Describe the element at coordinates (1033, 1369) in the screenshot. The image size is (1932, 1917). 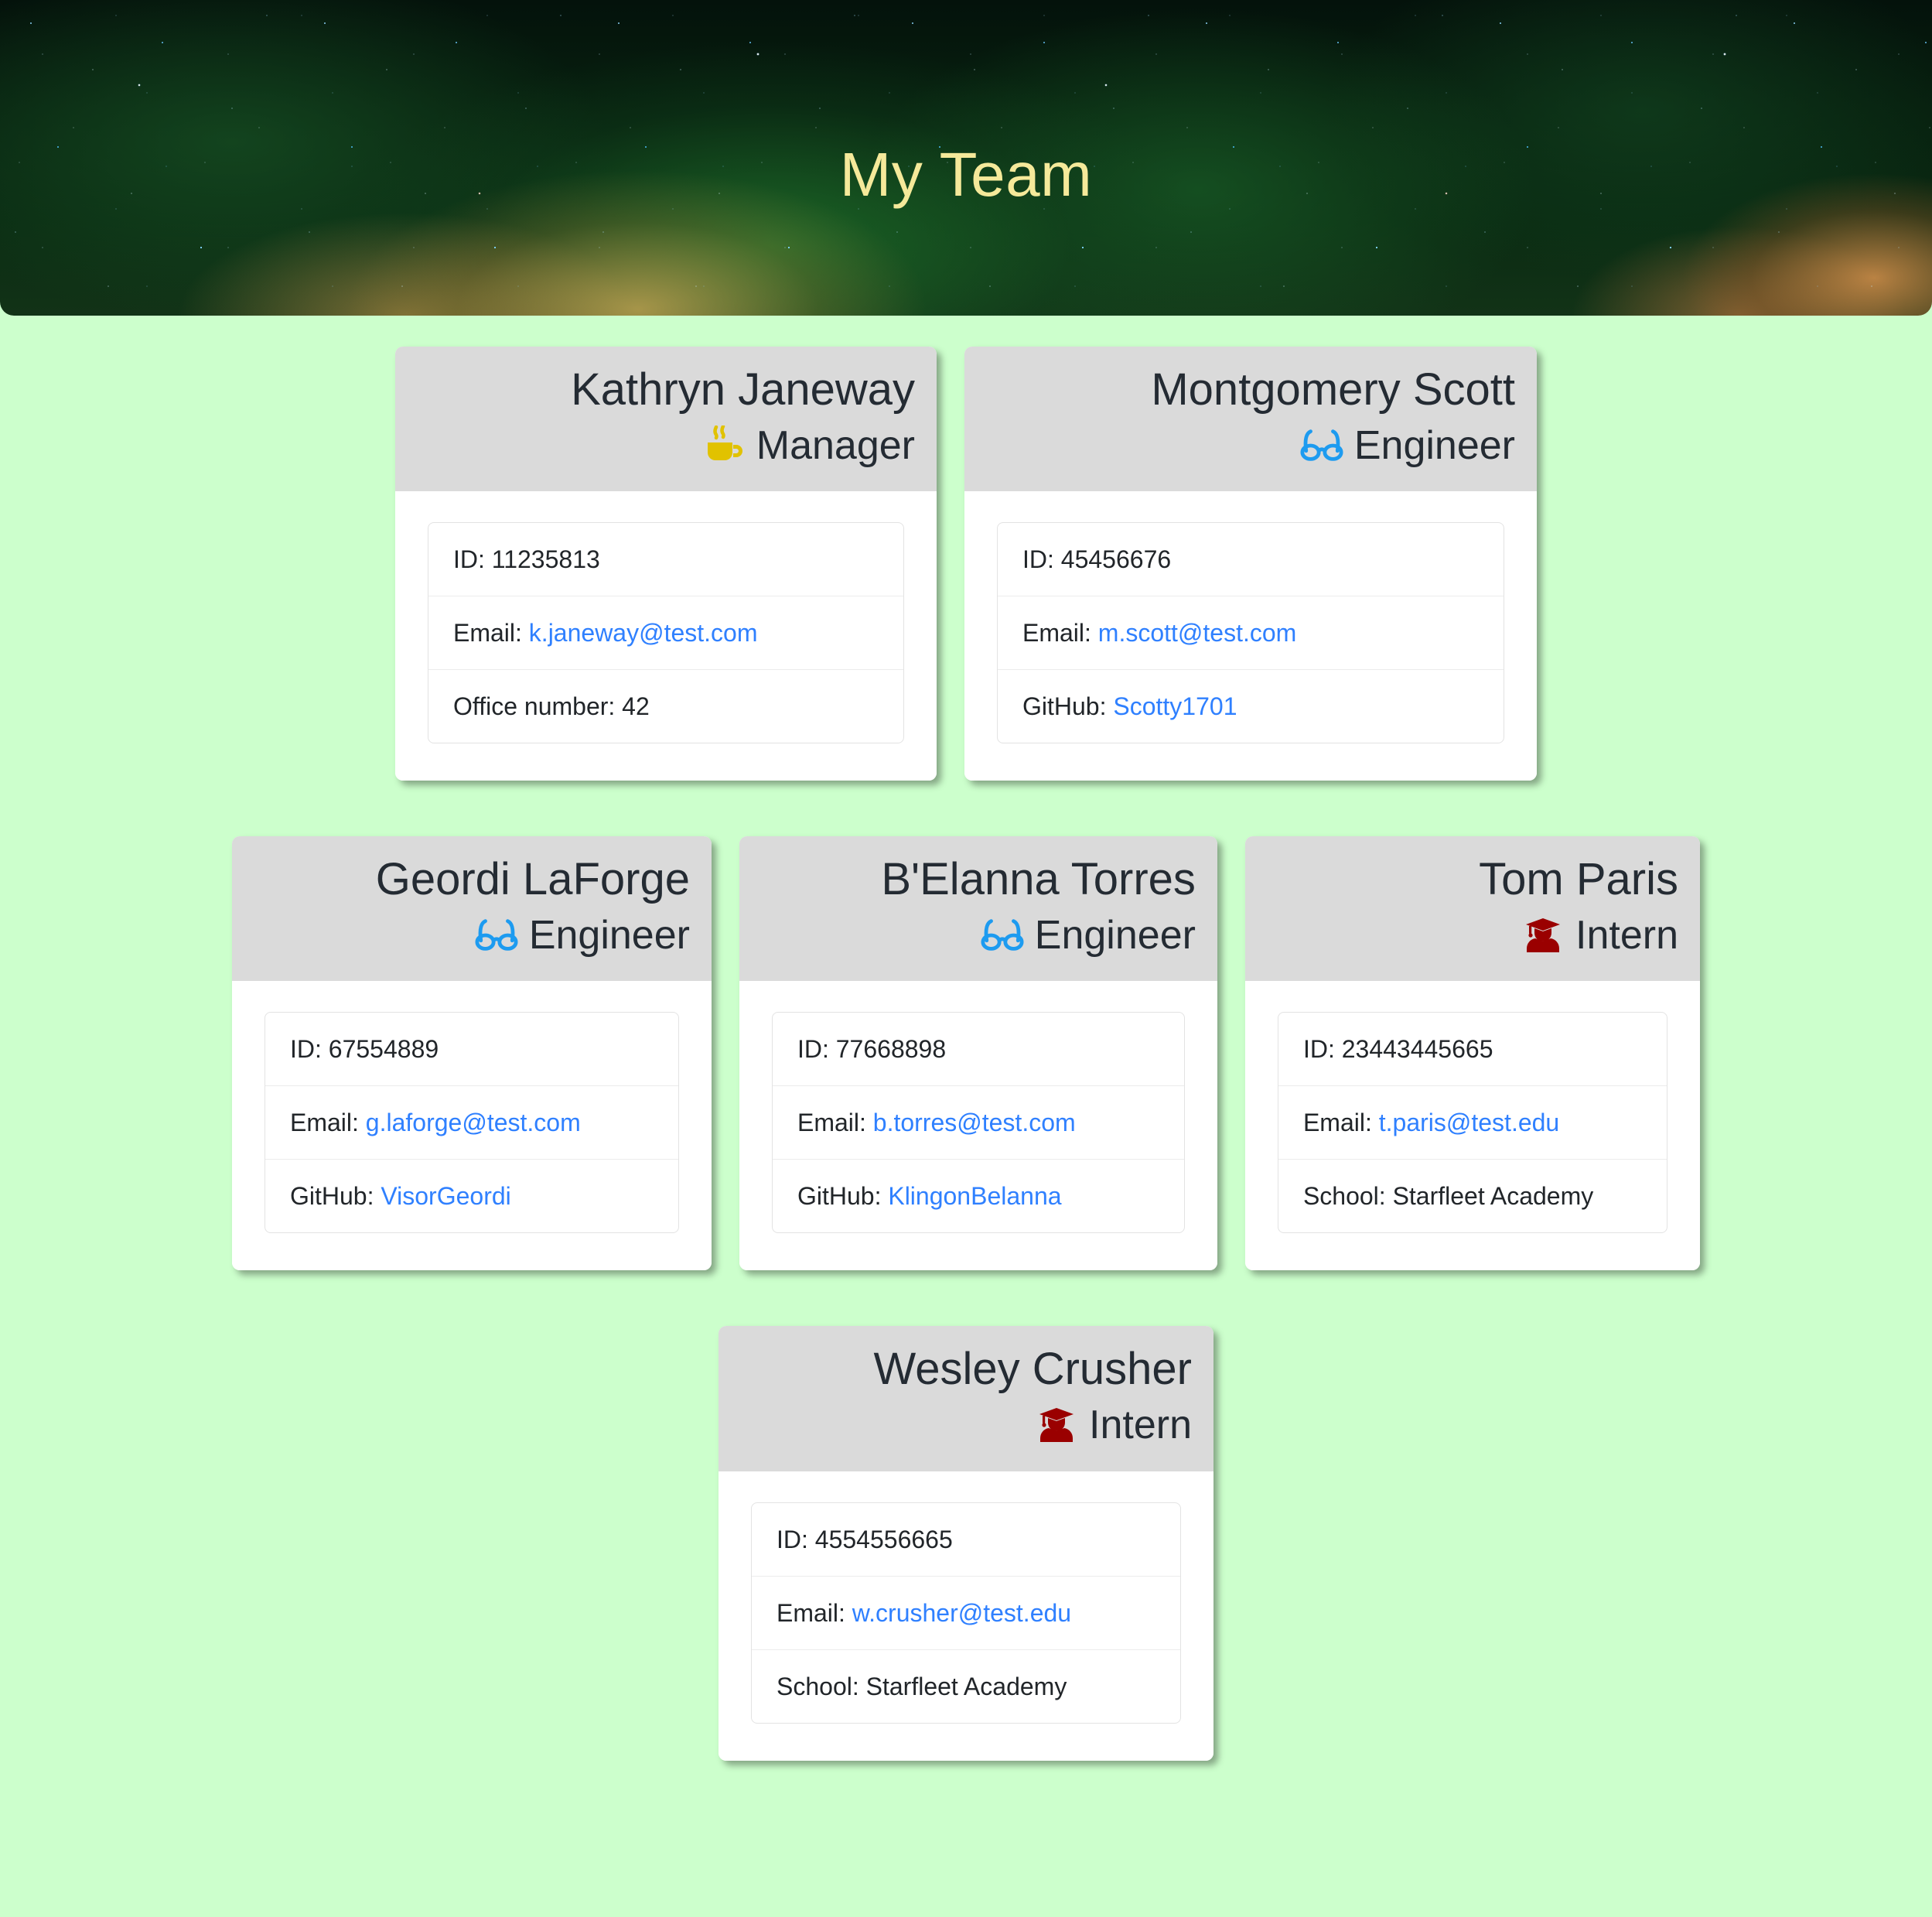
I see `member-name: Wesley Crusher` at that location.